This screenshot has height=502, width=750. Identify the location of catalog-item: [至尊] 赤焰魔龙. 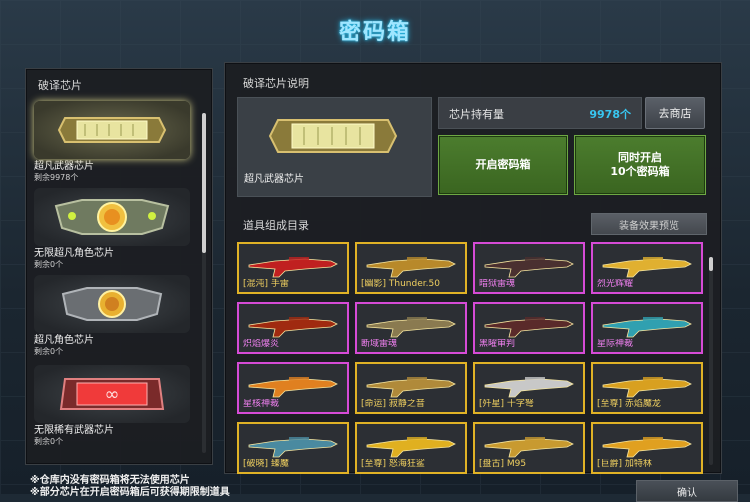
(647, 388).